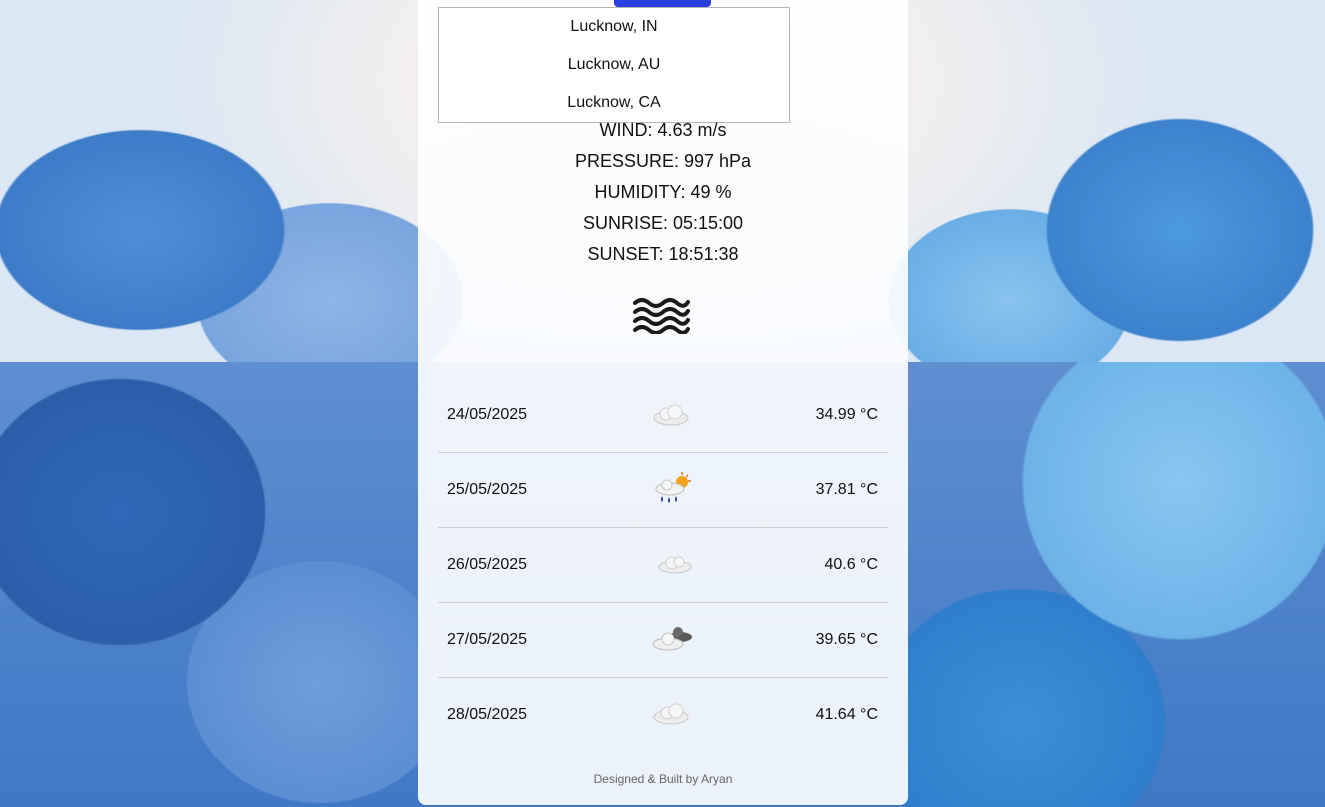 This screenshot has width=1325, height=807. I want to click on forecast-date: 26/05/2025, so click(487, 564).